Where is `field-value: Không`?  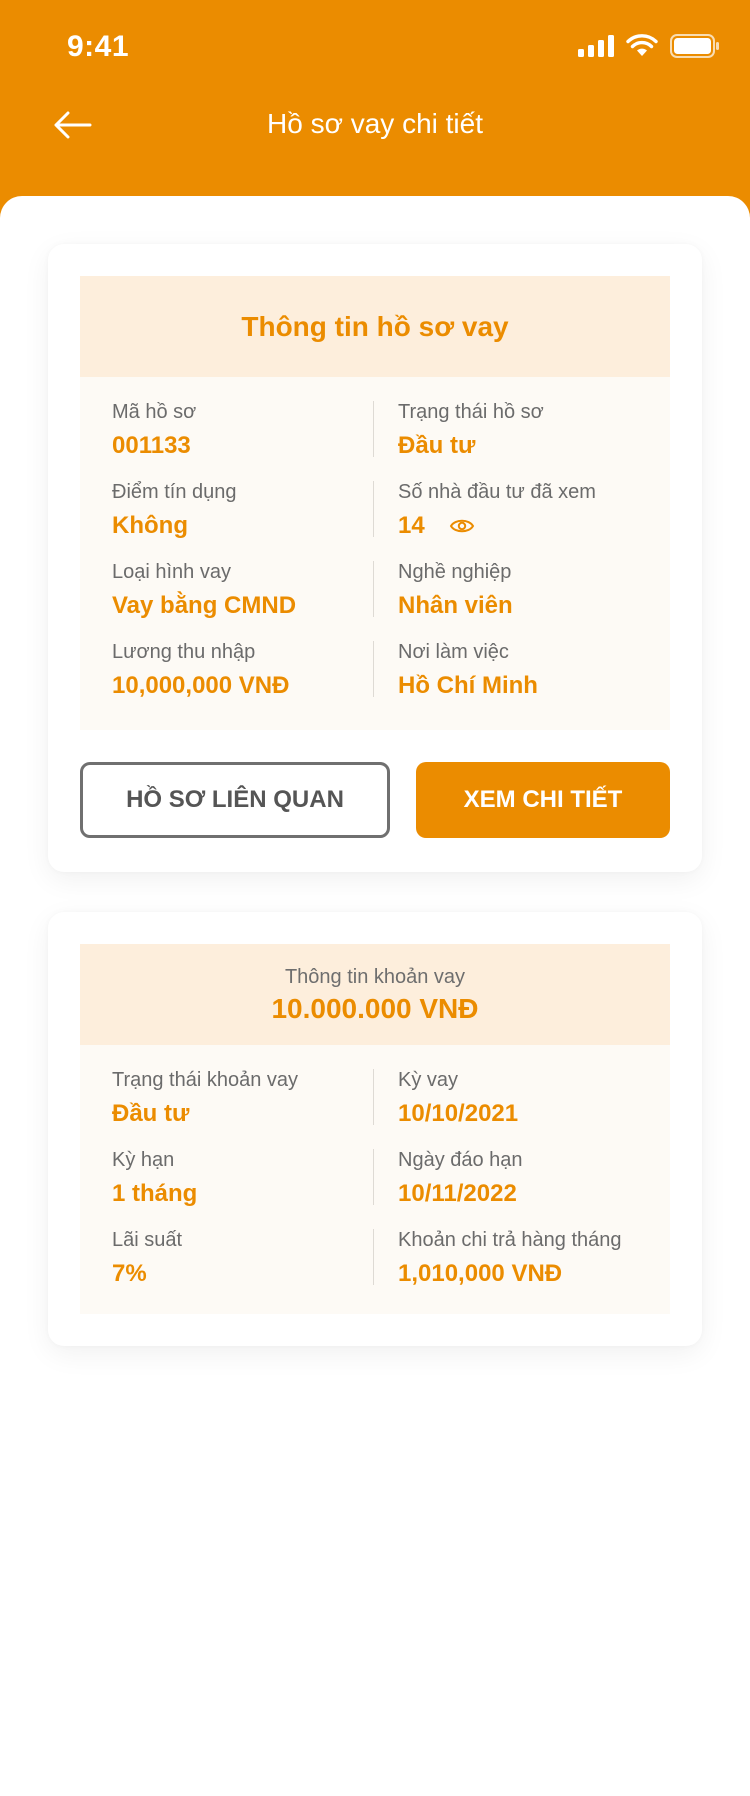 field-value: Không is located at coordinates (150, 525).